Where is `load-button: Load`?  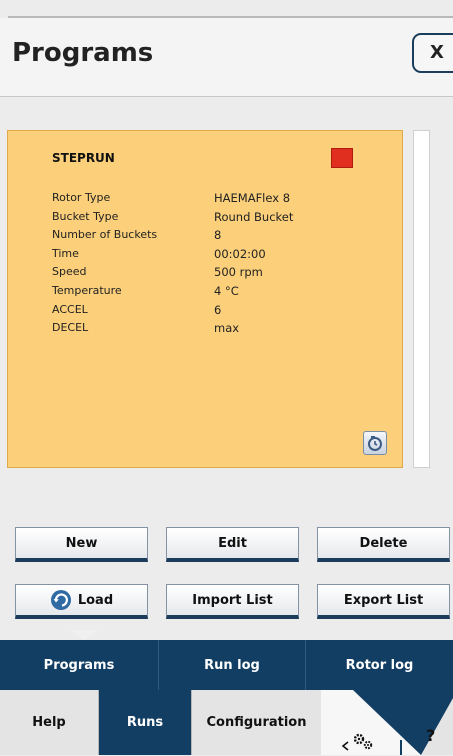 load-button: Load is located at coordinates (81, 601).